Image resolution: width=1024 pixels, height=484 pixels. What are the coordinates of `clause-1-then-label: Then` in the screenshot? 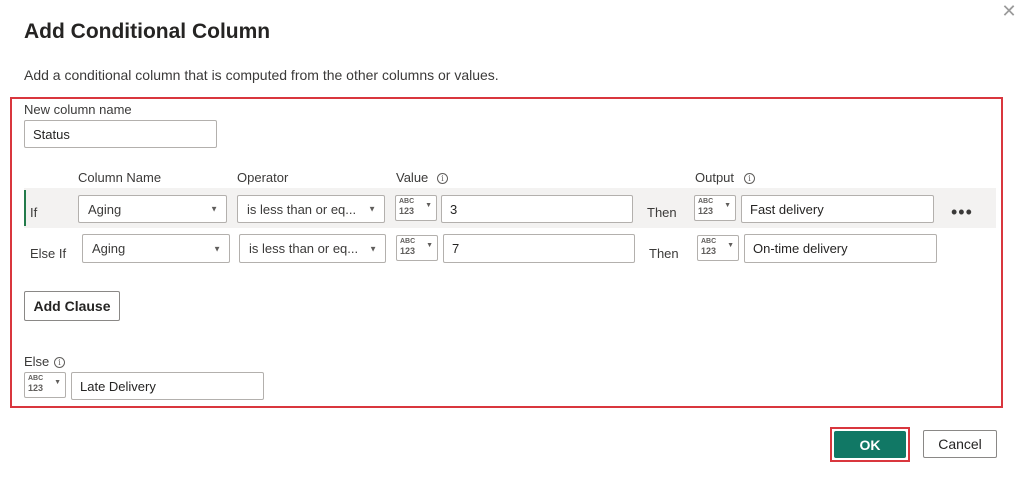 It's located at (662, 212).